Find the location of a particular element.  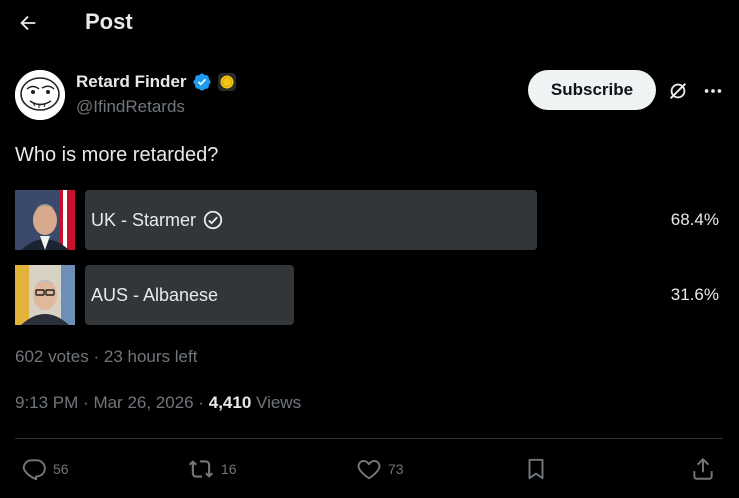

verified-badge-icon is located at coordinates (201, 82).